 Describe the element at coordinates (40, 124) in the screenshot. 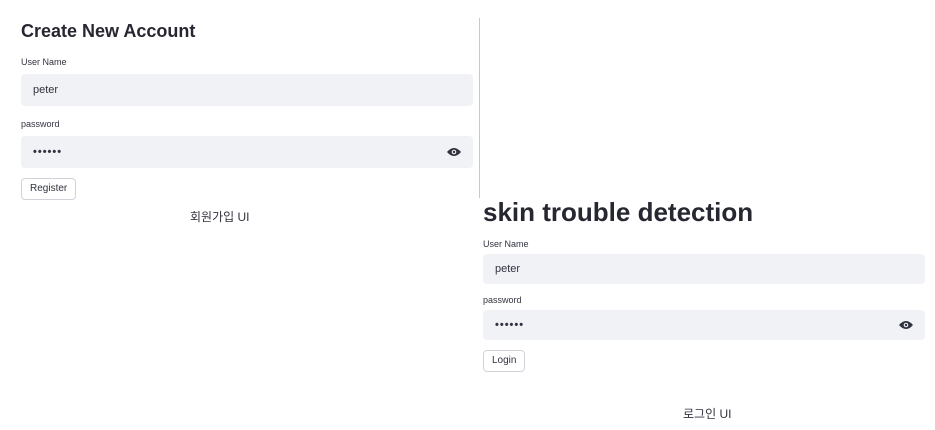

I see `register-password-label: password` at that location.